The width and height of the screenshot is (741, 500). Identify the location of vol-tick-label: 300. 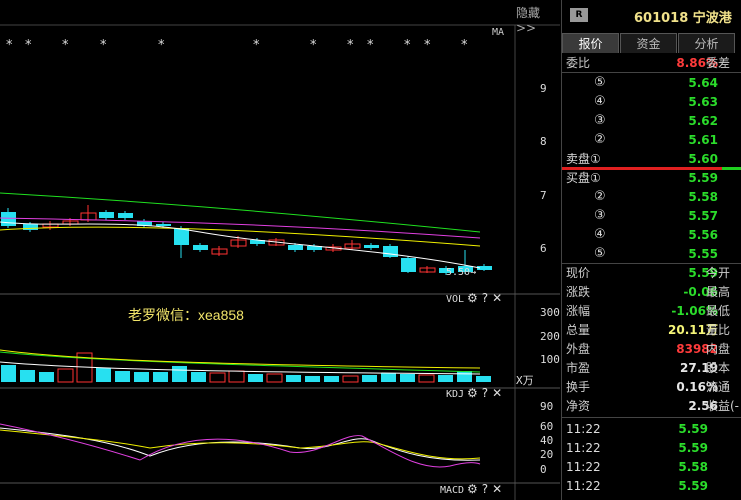
(550, 312).